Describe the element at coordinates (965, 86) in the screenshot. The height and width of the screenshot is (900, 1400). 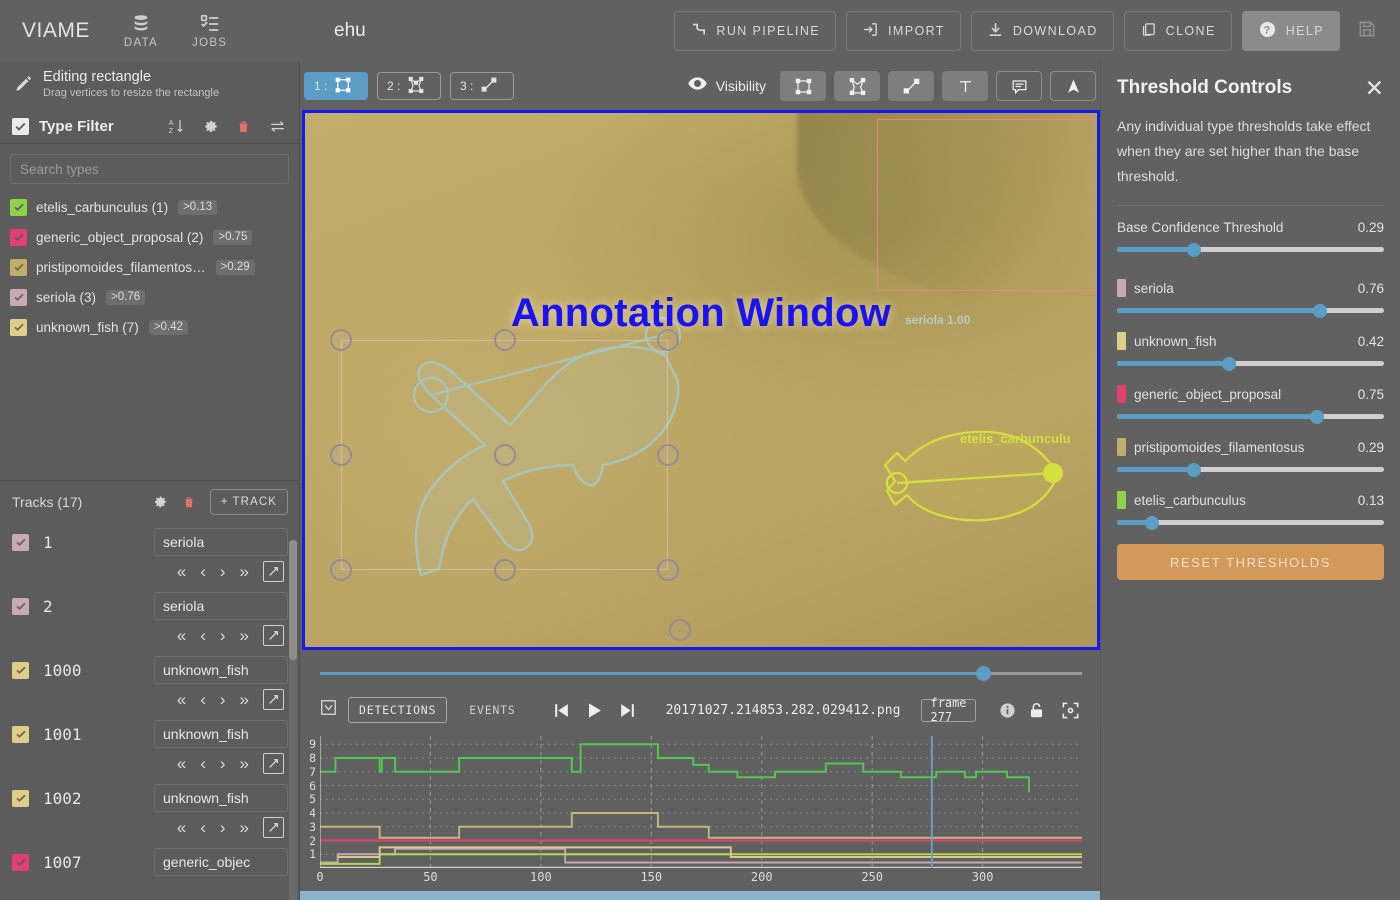
I see `visibility-text-button` at that location.